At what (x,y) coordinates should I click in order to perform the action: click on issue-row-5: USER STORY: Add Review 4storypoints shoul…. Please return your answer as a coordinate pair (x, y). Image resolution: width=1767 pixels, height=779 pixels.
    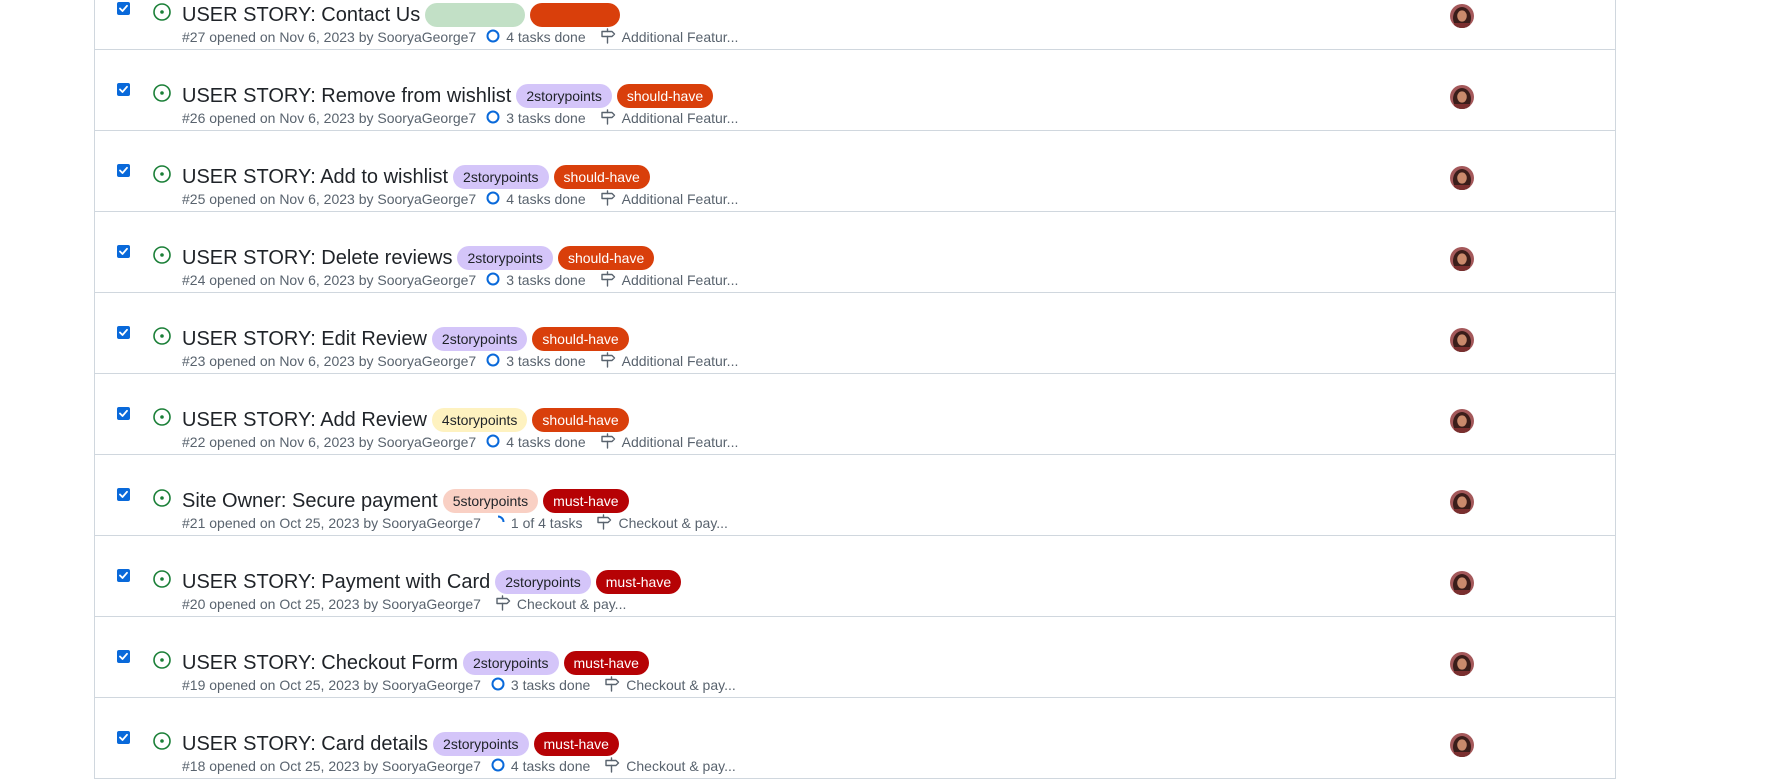
    Looking at the image, I should click on (855, 414).